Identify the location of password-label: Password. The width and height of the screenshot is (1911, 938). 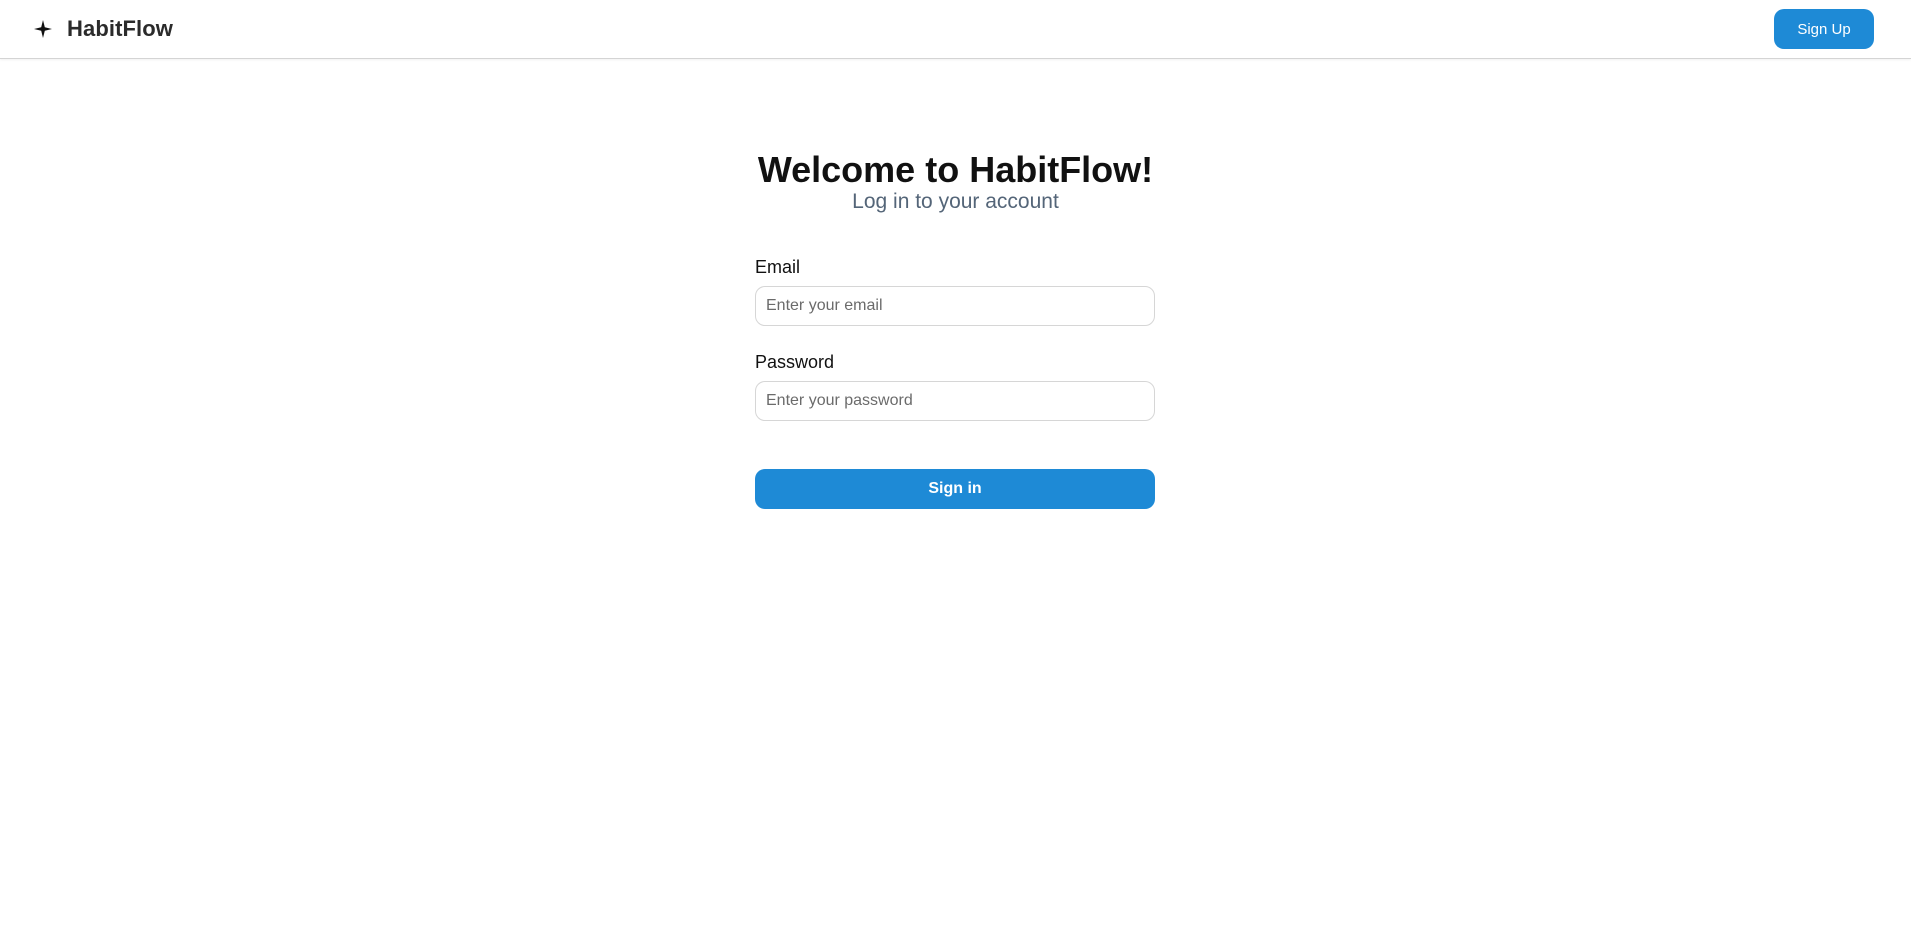
(795, 362).